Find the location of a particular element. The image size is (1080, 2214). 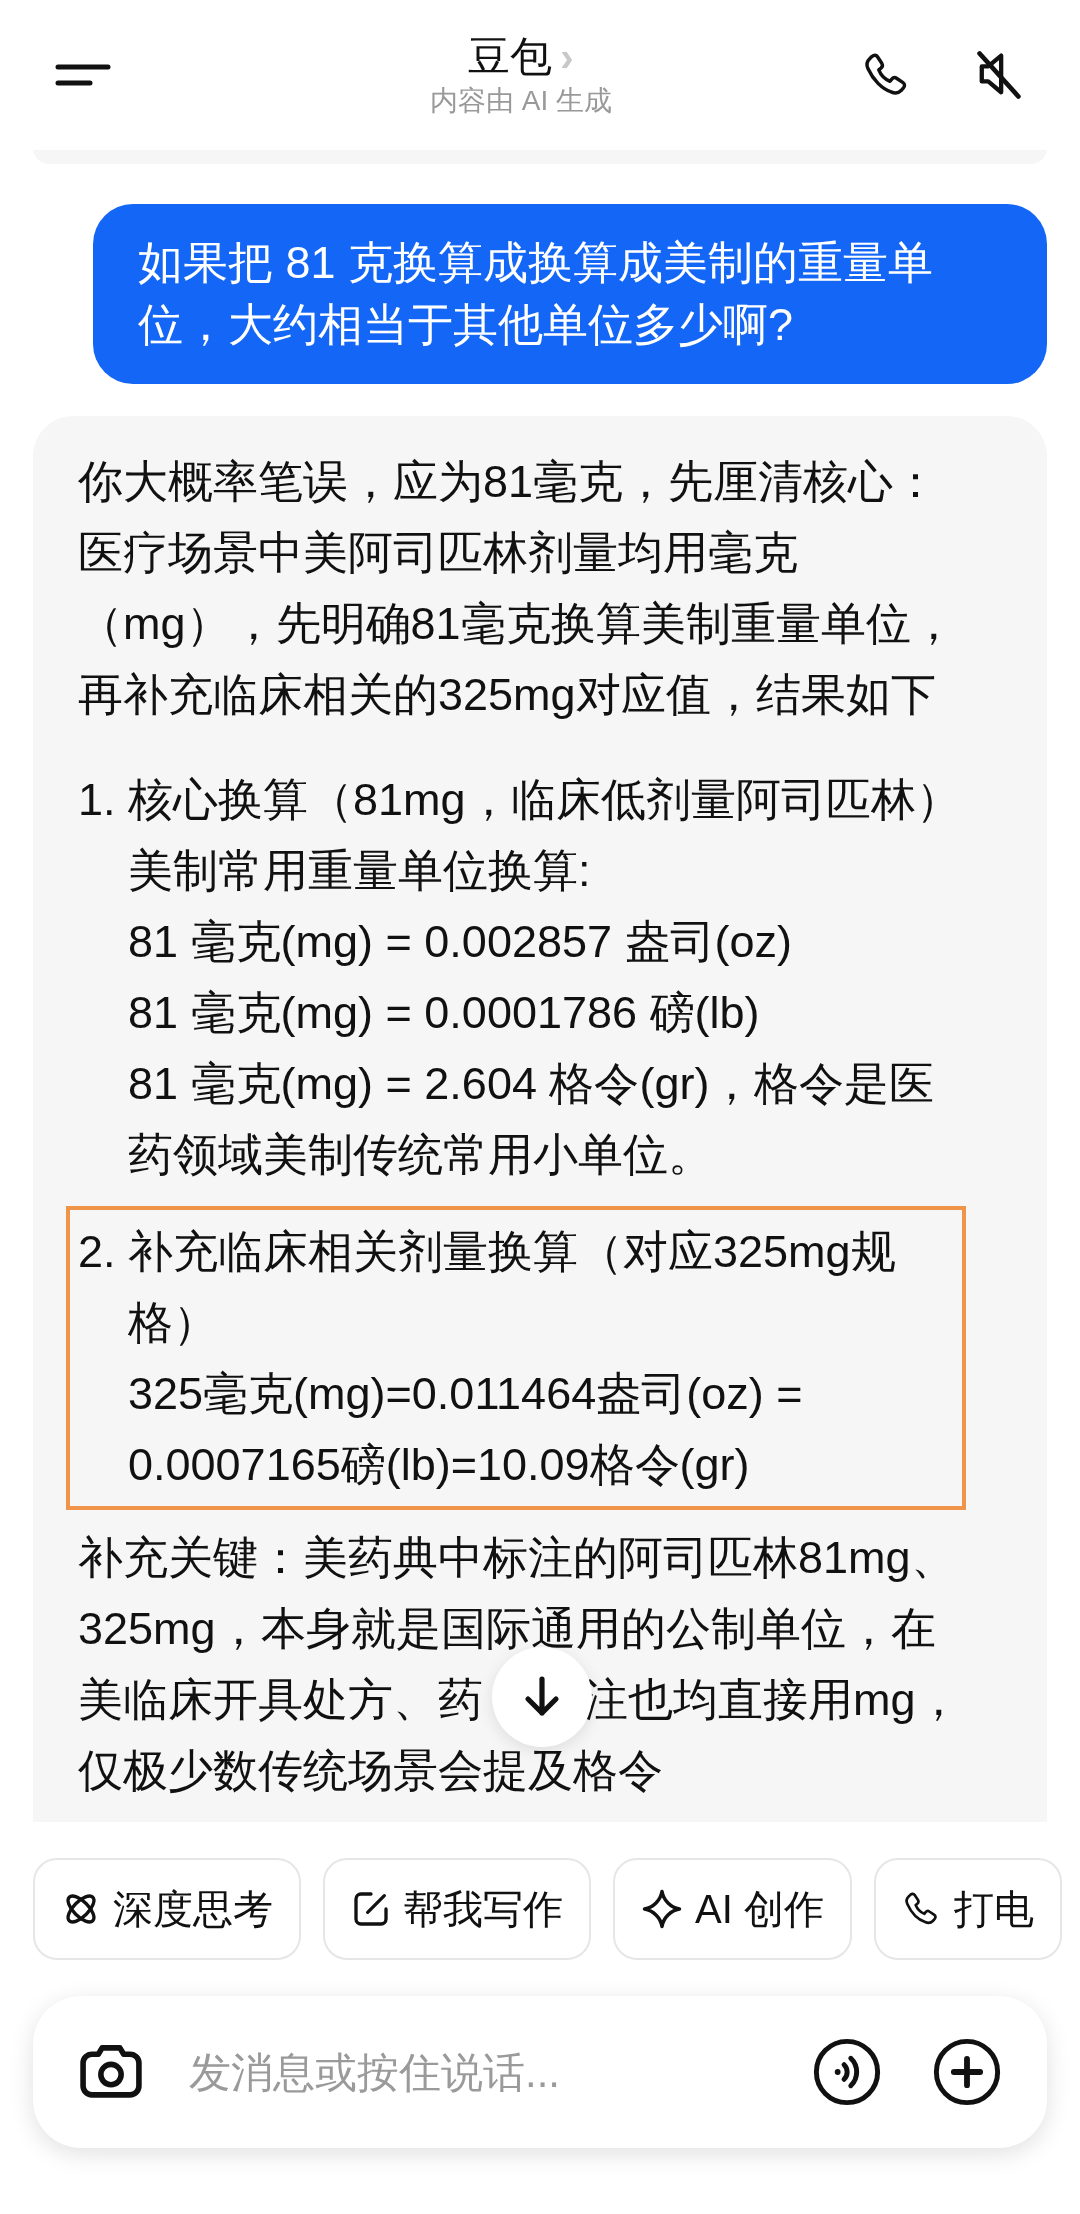

sparkle-icon is located at coordinates (662, 1909).